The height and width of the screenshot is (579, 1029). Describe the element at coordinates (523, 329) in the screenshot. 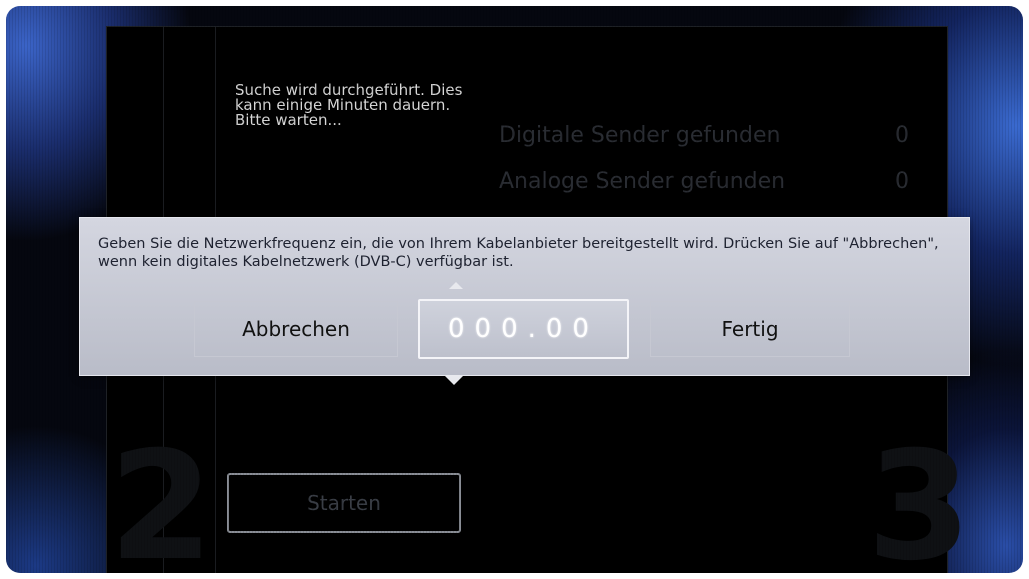

I see `frequency-input: 000.00` at that location.